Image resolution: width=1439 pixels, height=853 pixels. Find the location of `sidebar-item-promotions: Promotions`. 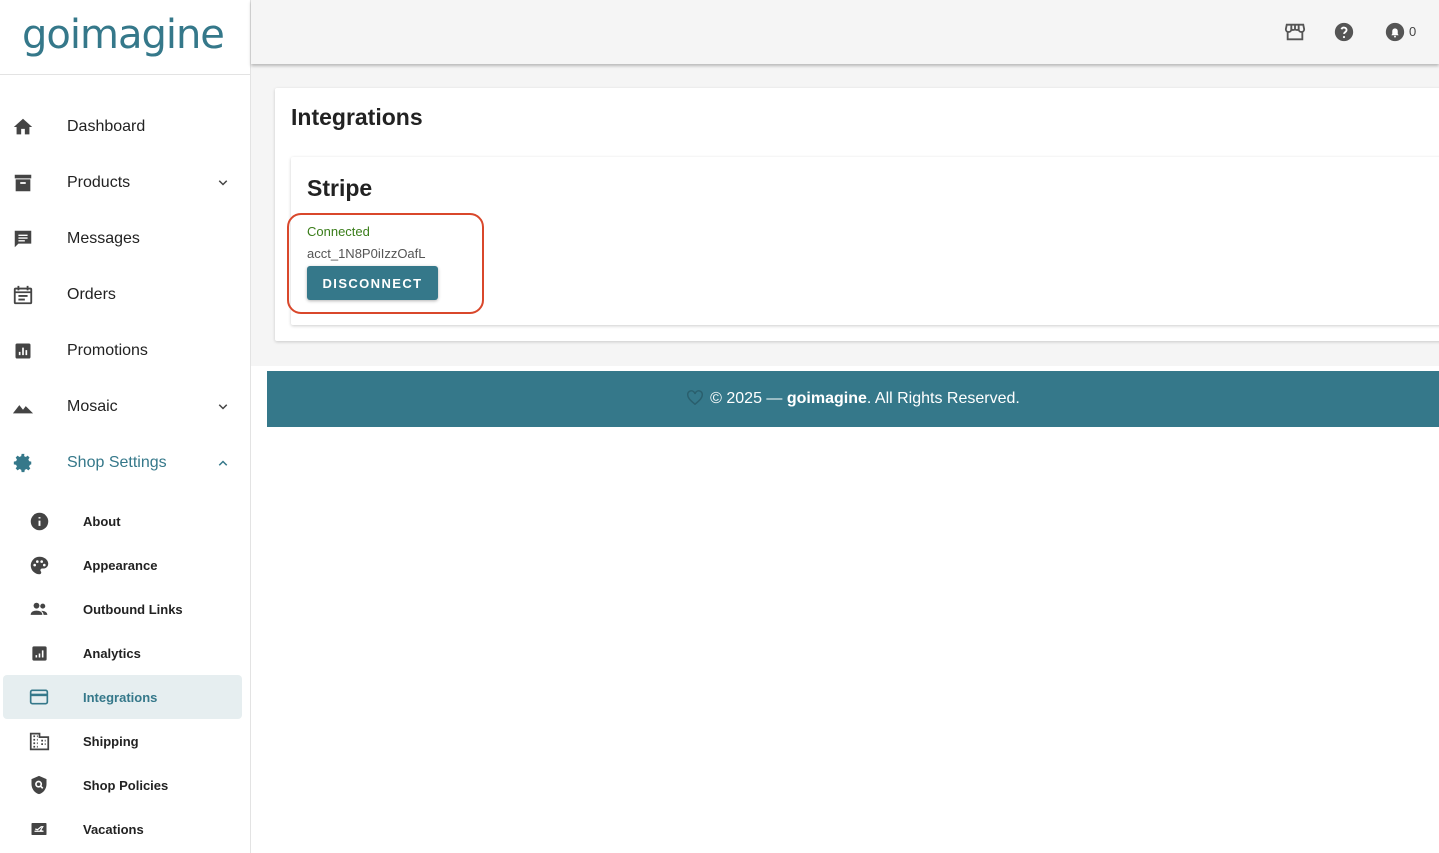

sidebar-item-promotions: Promotions is located at coordinates (125, 351).